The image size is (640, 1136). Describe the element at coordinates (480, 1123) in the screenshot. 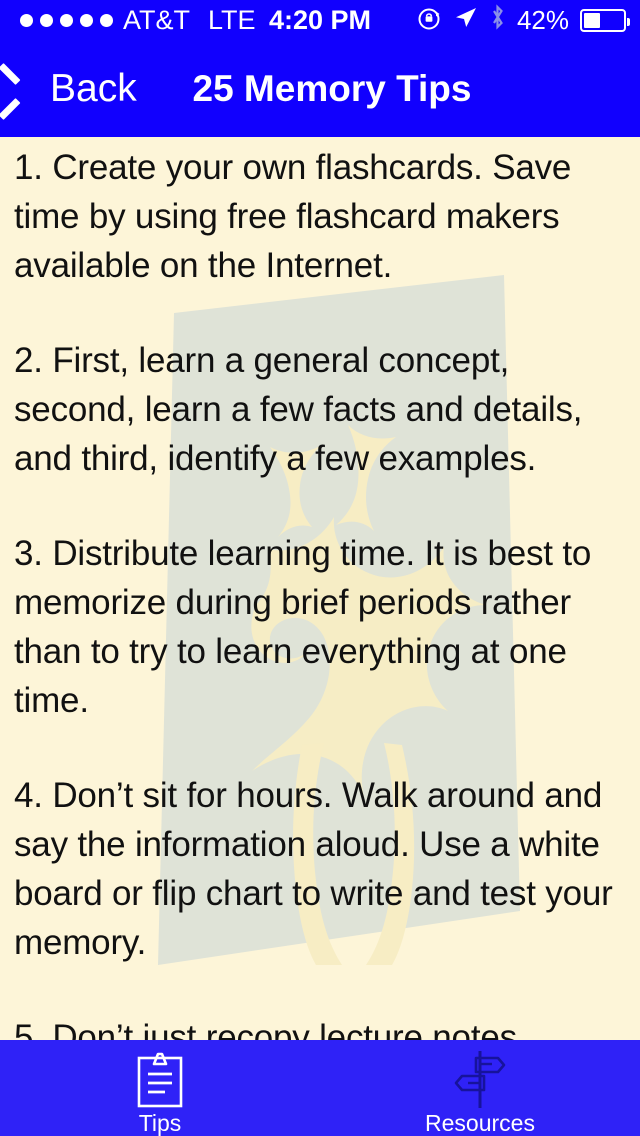

I see `tab-resources-label: Resources` at that location.